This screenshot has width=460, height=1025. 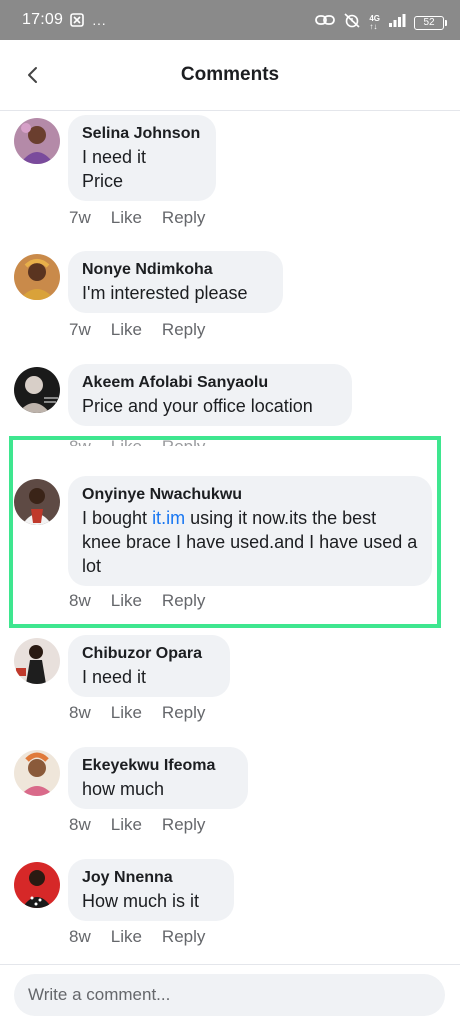 I want to click on comment-bubble: Joy Nnenna How much is it, so click(x=151, y=890).